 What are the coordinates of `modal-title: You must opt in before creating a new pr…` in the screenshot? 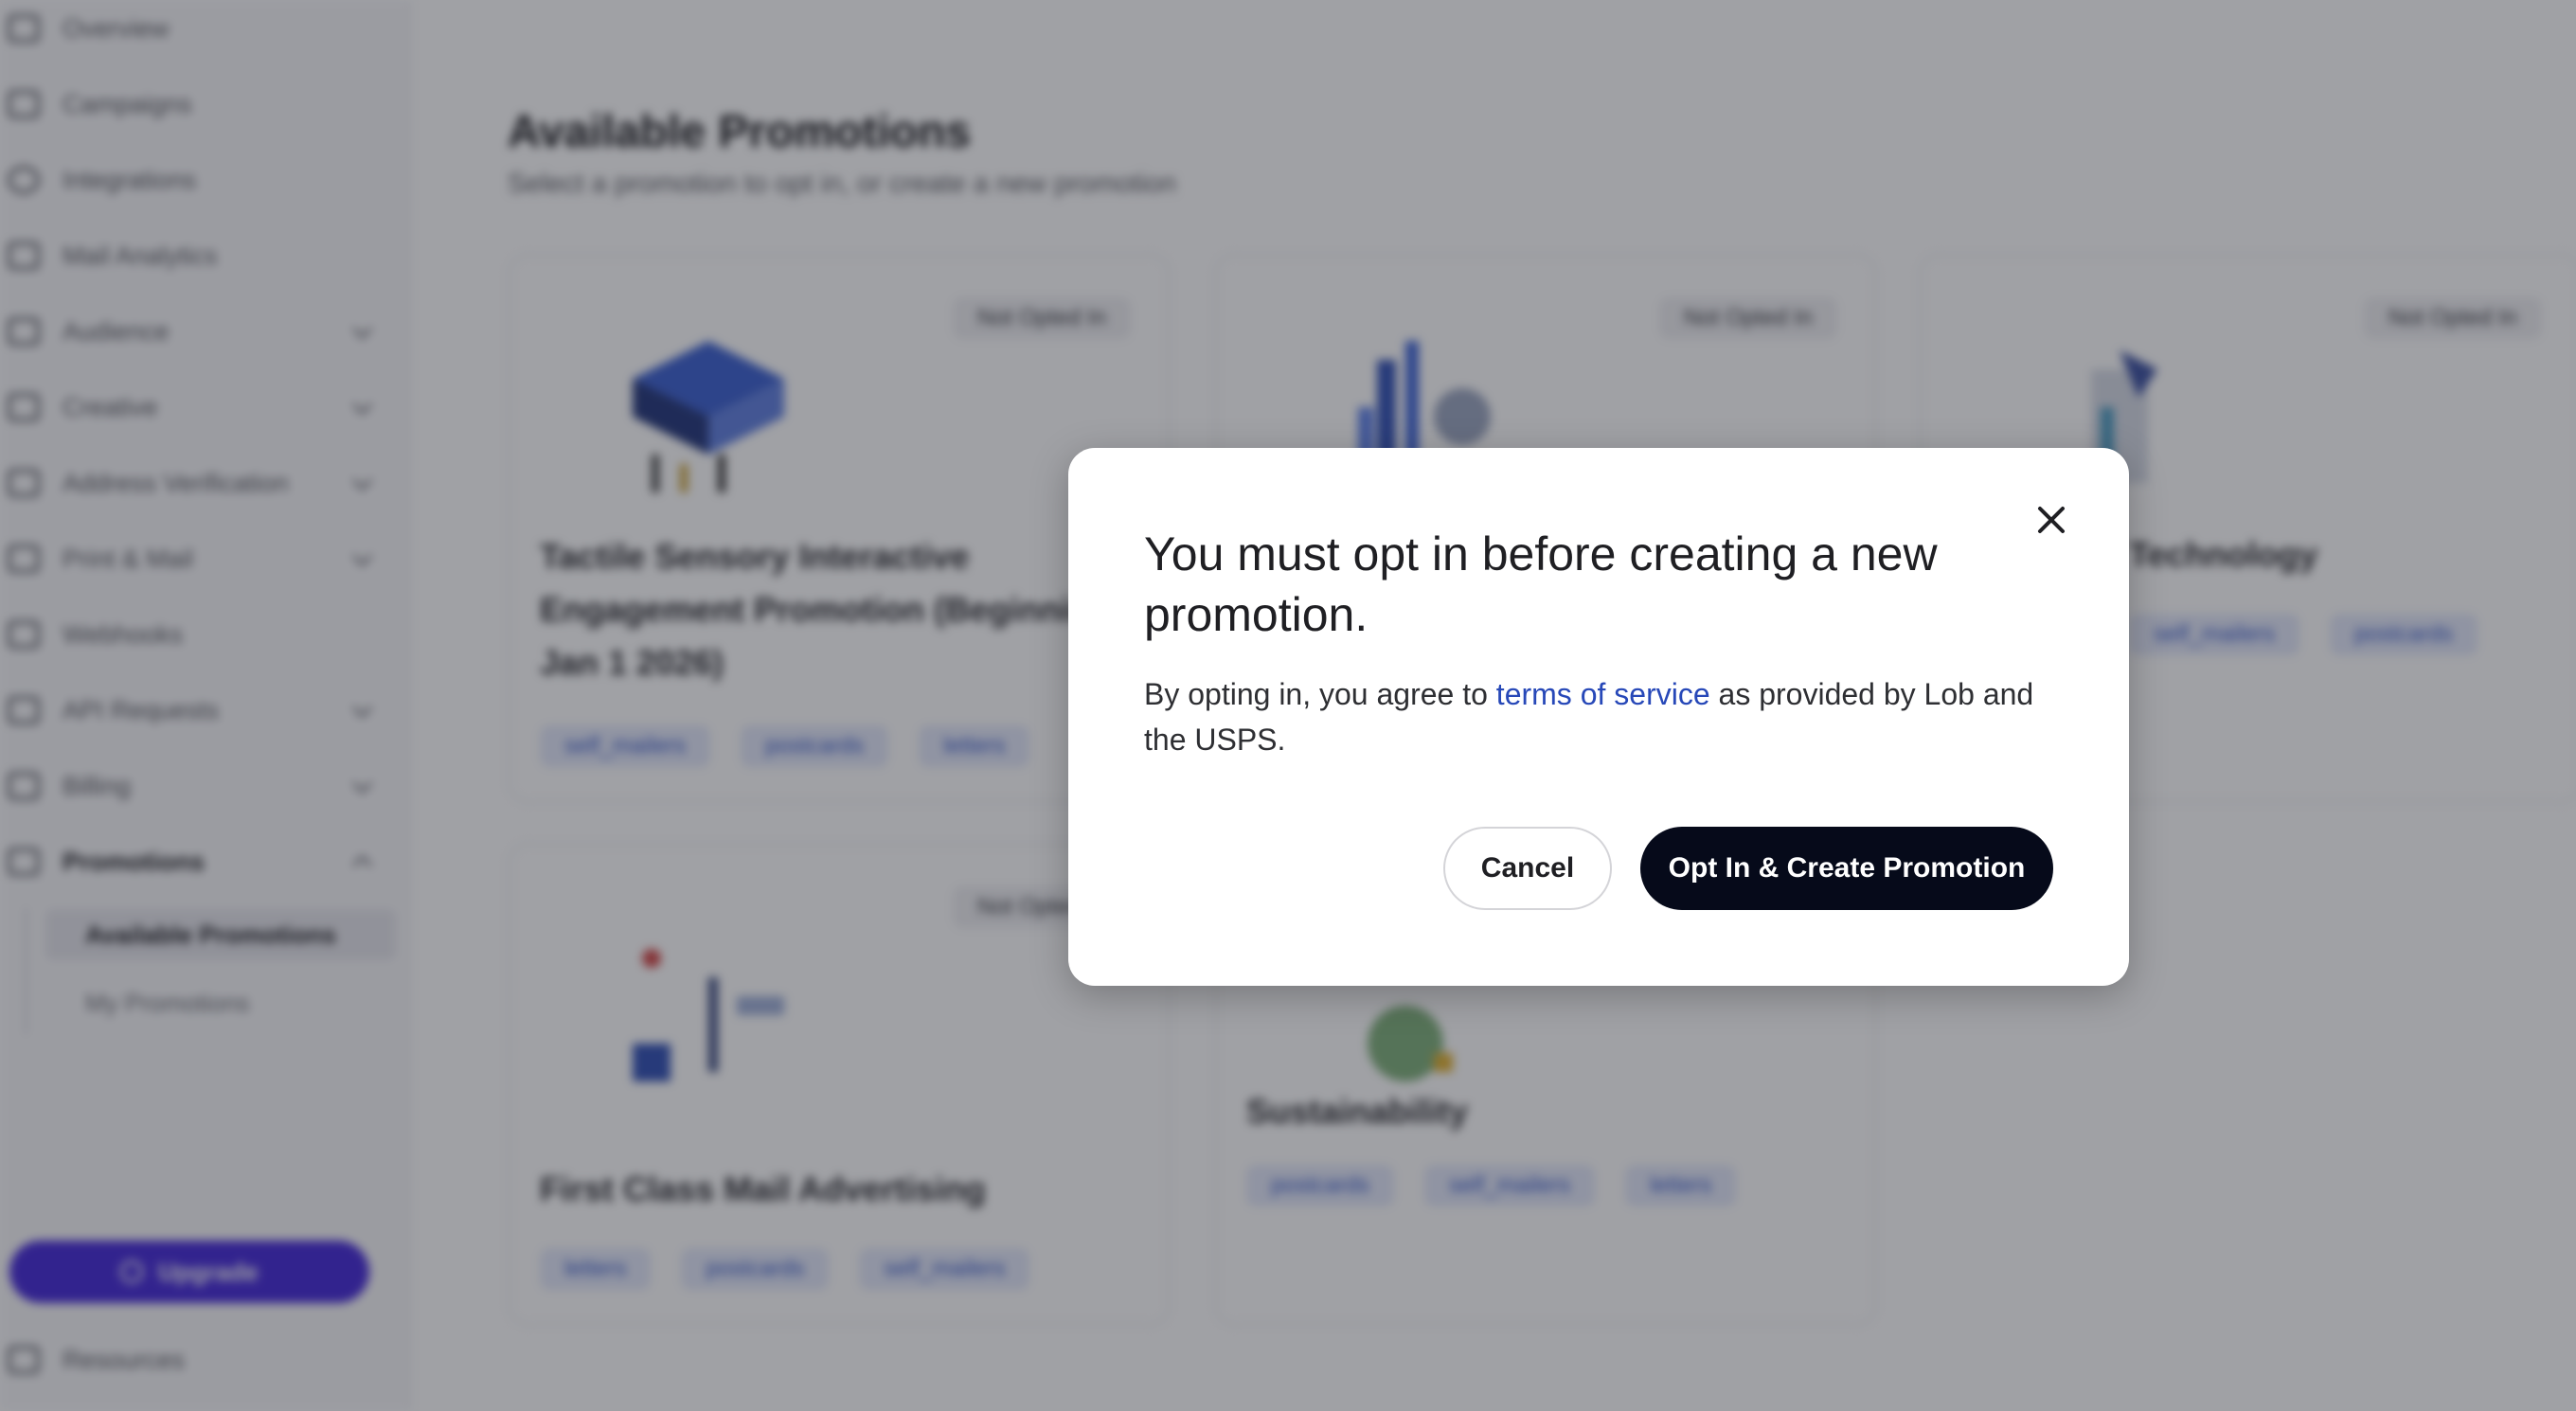 It's located at (1541, 584).